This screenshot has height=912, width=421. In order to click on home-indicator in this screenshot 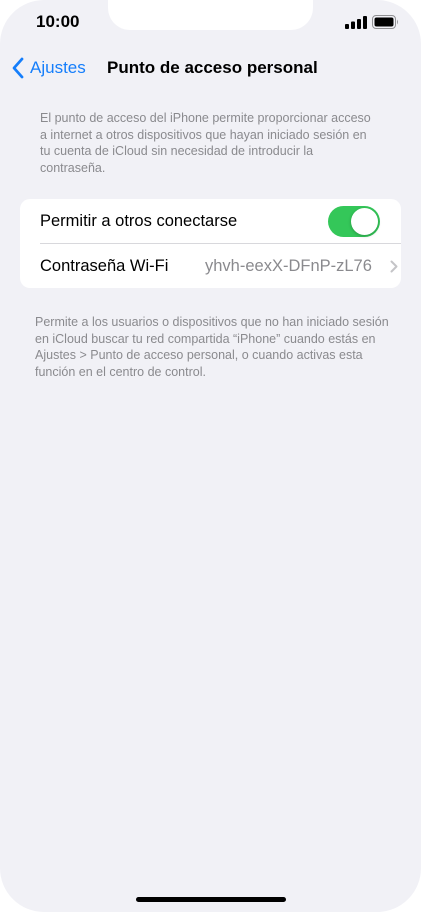, I will do `click(211, 899)`.